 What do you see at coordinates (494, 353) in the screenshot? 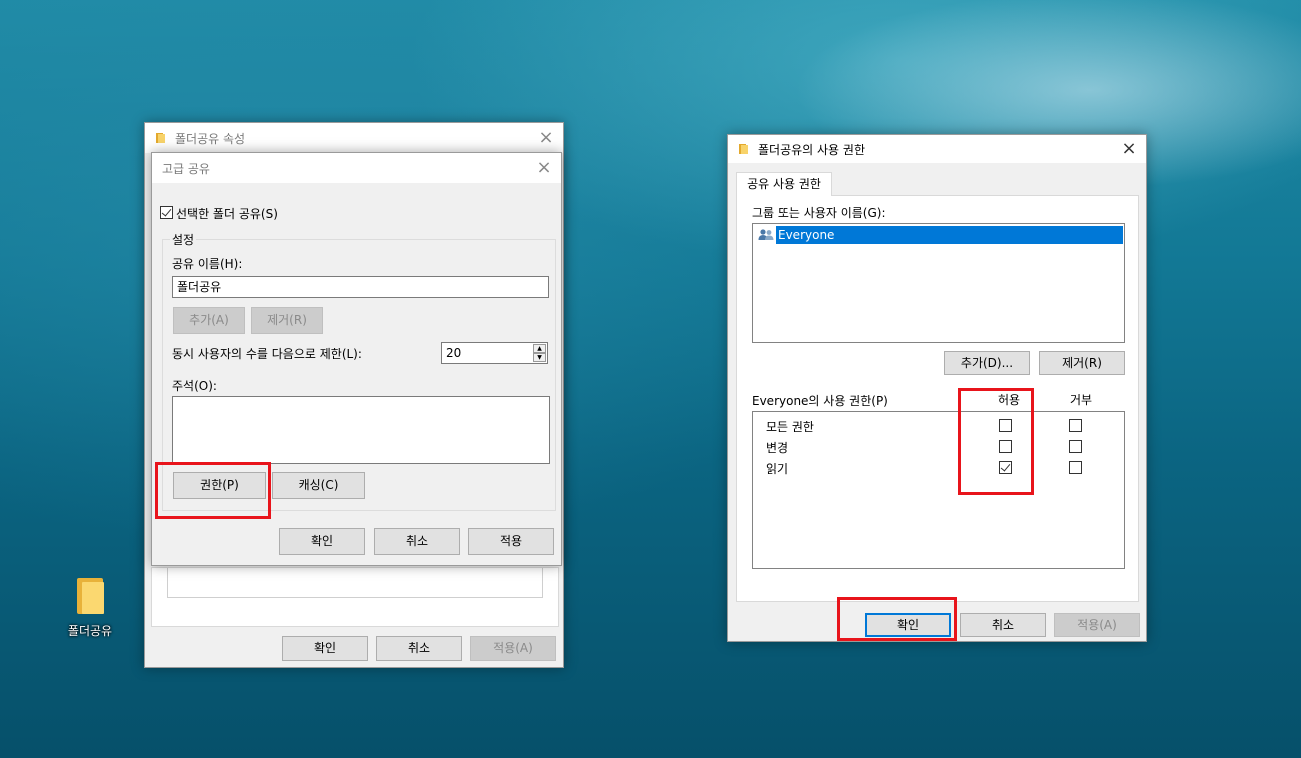
I see `user-limit-stepper: 20 ▲ ▼` at bounding box center [494, 353].